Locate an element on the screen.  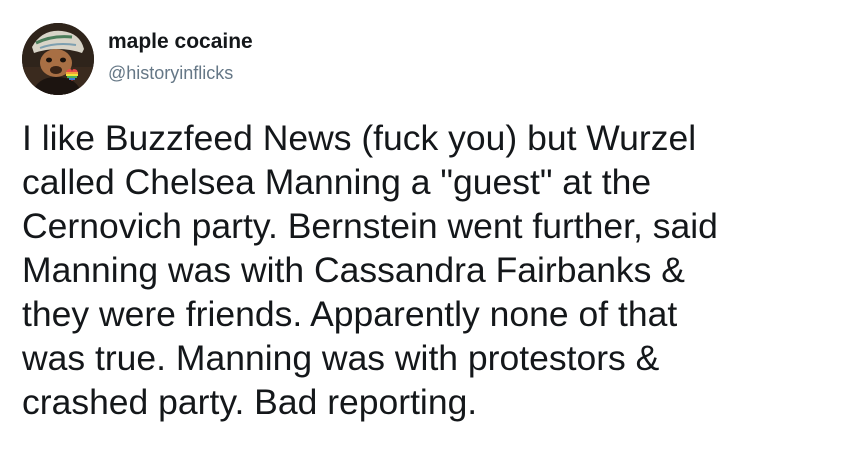
tweet-text-line: crashed party. Bad reporting. is located at coordinates (250, 402).